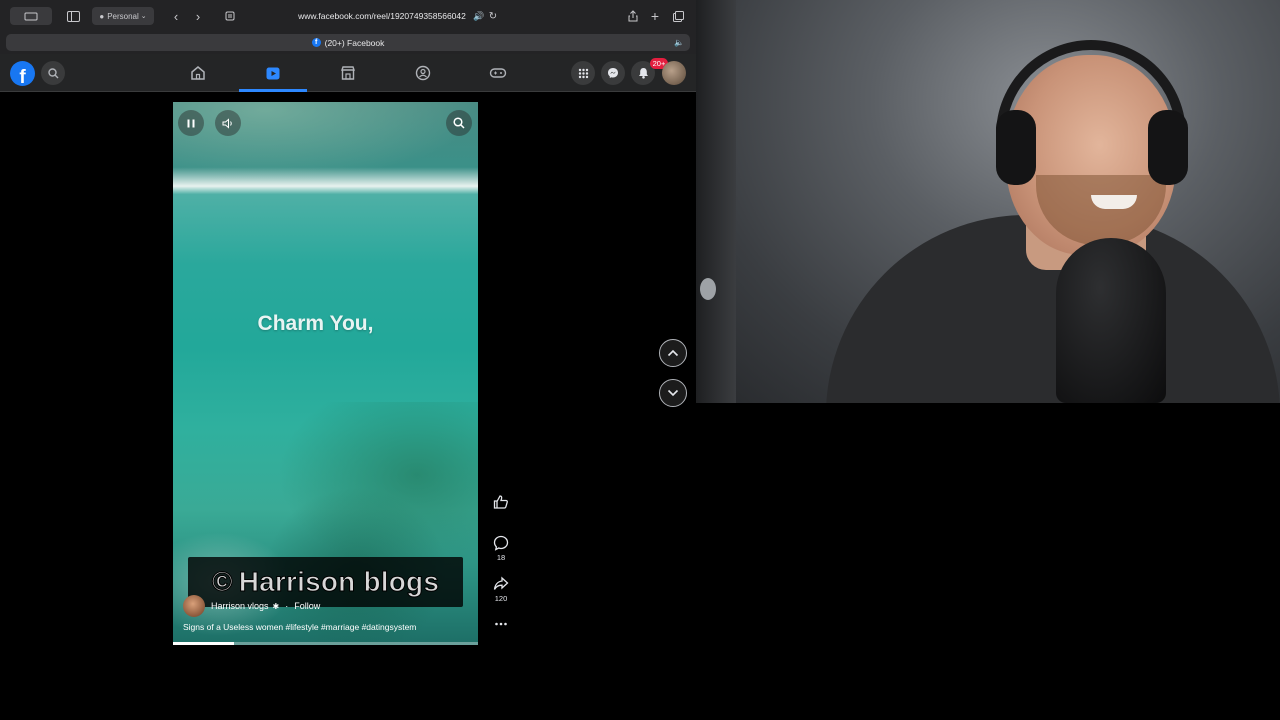 The image size is (1280, 720). I want to click on nav-groups, so click(423, 73).